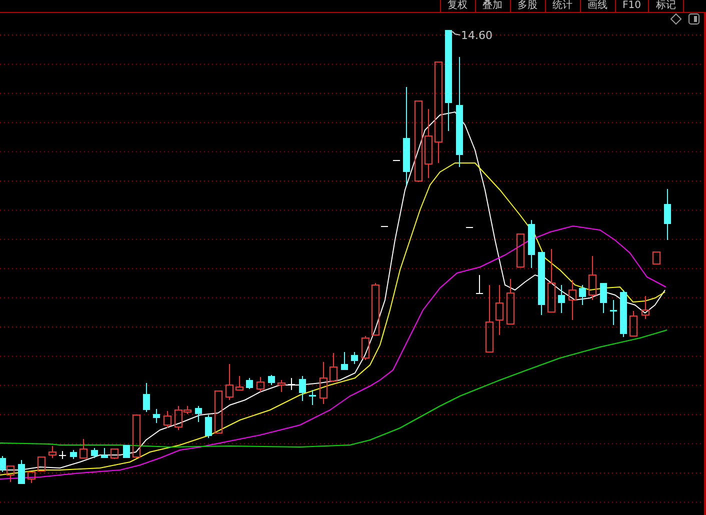  What do you see at coordinates (597, 6) in the screenshot?
I see `toolbar-tab: 画线` at bounding box center [597, 6].